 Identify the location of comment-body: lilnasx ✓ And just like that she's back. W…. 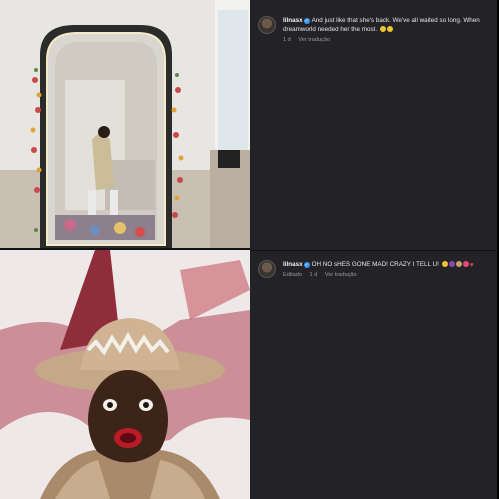
(387, 25).